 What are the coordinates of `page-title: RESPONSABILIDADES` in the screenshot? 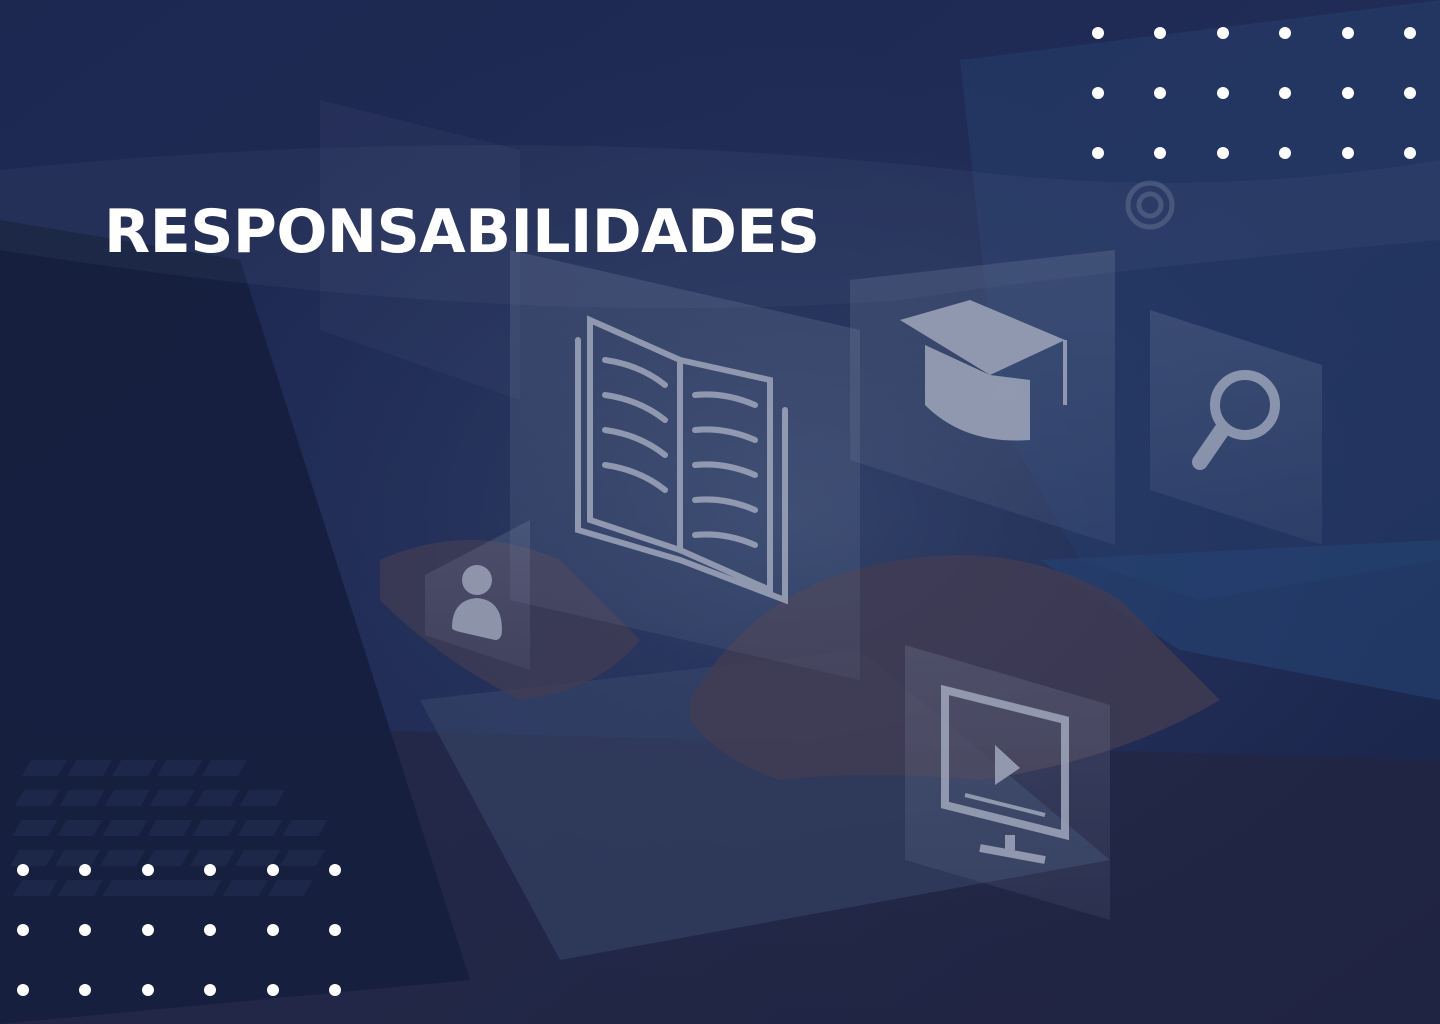 It's located at (462, 232).